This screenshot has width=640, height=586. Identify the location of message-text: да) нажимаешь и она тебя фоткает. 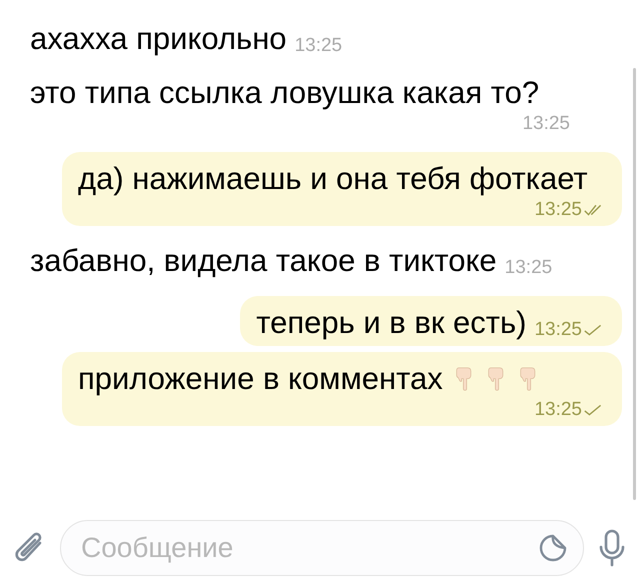
(333, 179).